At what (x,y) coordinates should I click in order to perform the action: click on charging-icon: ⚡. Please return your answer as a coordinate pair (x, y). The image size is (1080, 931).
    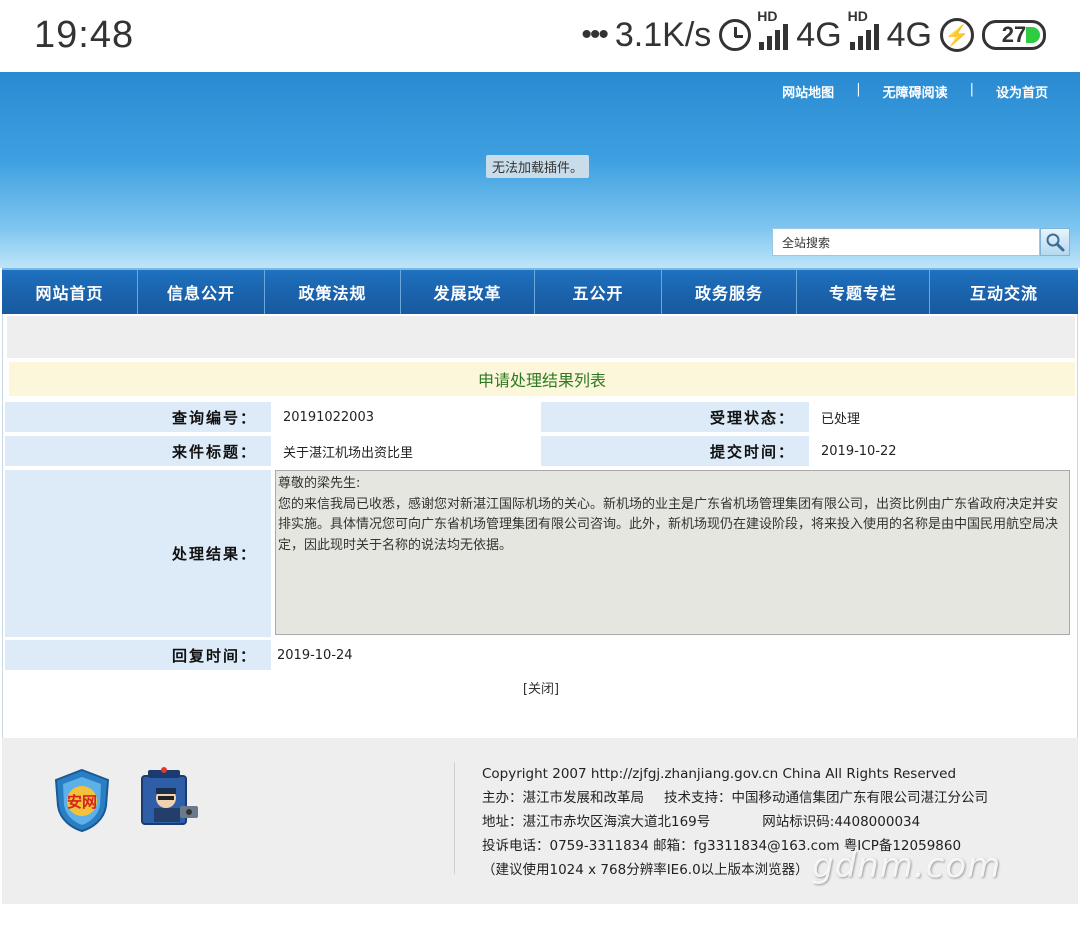
    Looking at the image, I should click on (957, 35).